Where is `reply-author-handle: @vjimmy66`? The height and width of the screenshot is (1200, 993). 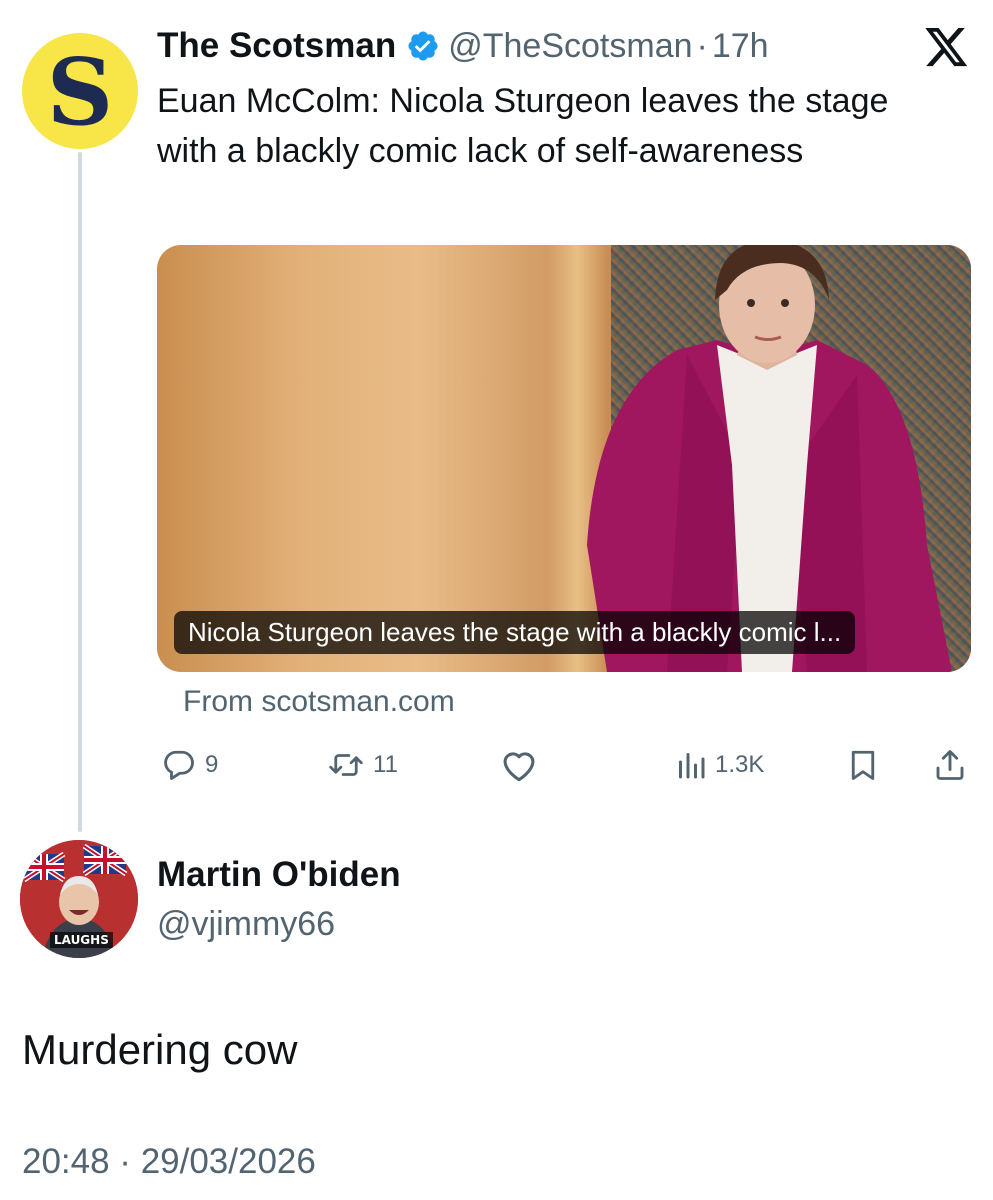 reply-author-handle: @vjimmy66 is located at coordinates (246, 924).